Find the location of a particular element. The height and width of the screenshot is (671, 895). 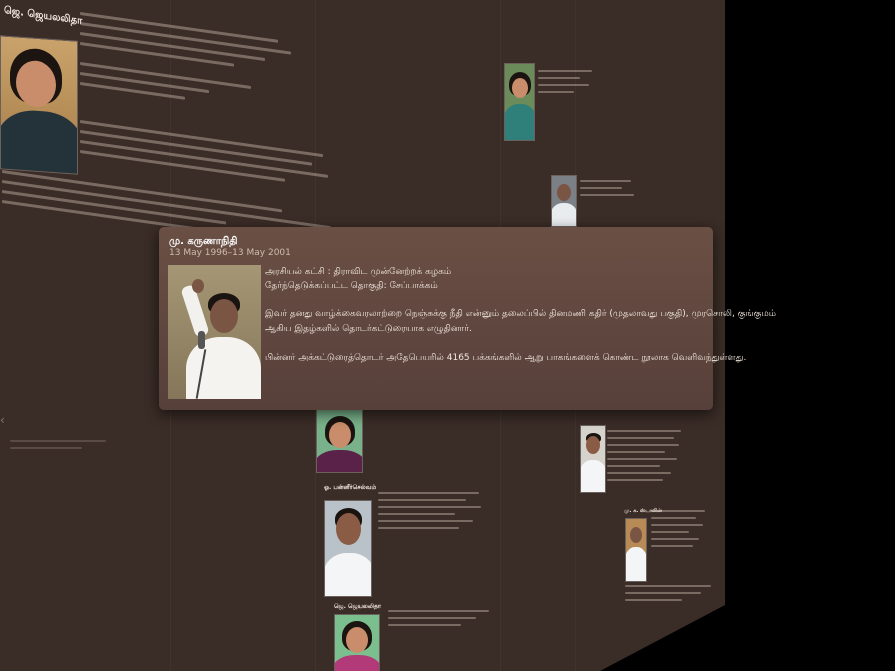

portrait-jayalalithaa-bottom is located at coordinates (357, 642).